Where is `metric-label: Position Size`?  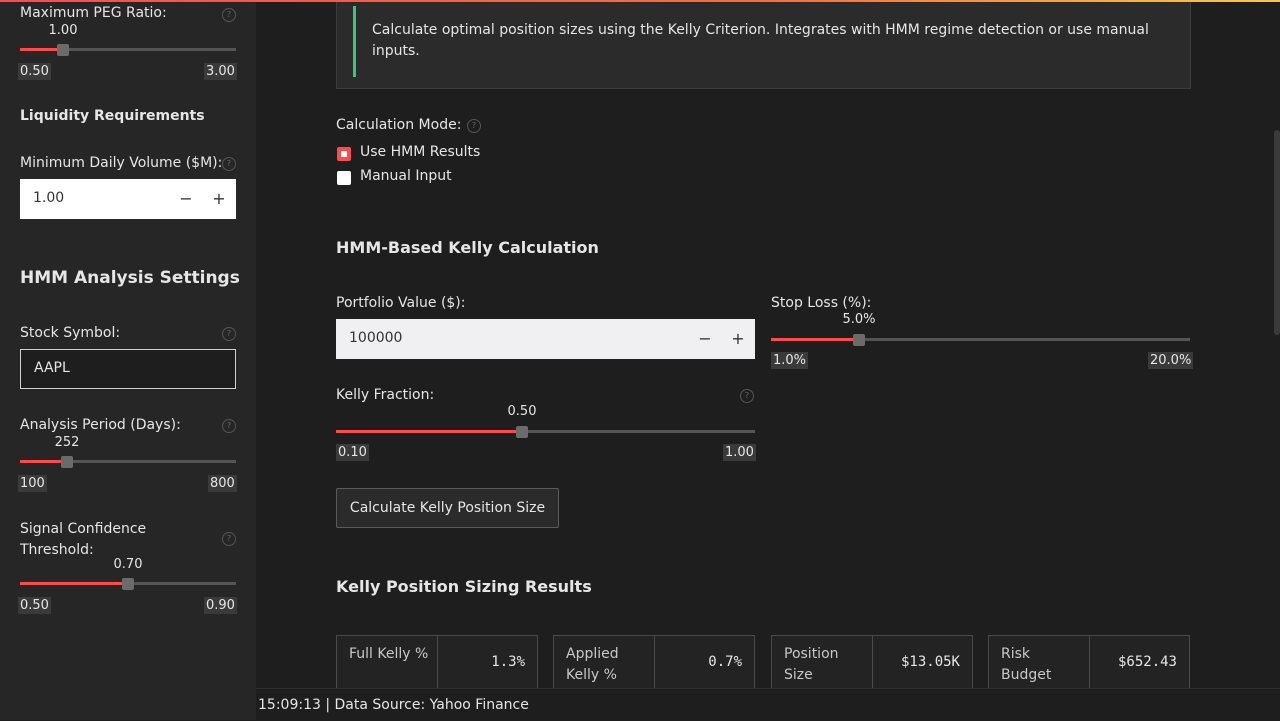
metric-label: Position Size is located at coordinates (811, 664).